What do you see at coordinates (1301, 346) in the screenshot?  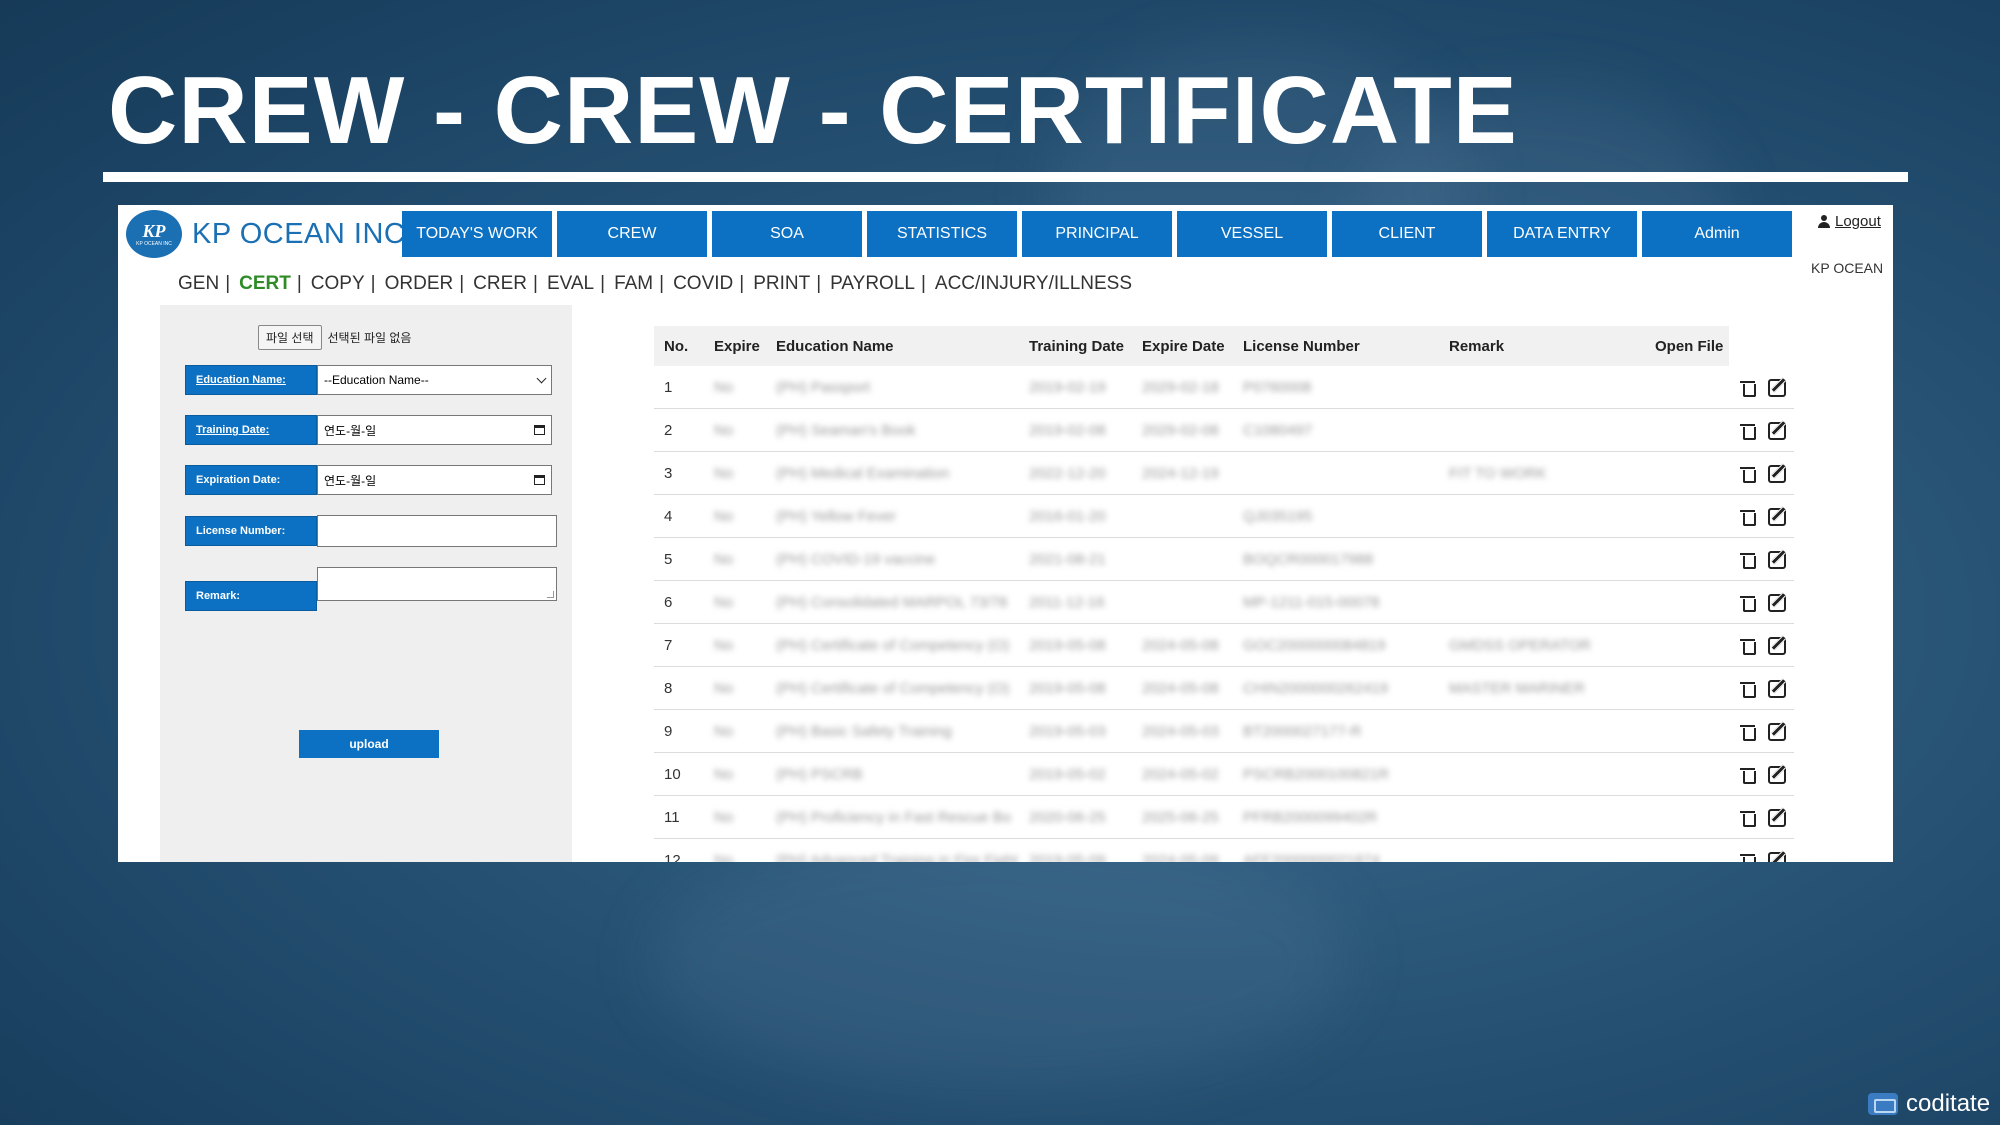 I see `header-license-number: License Number` at bounding box center [1301, 346].